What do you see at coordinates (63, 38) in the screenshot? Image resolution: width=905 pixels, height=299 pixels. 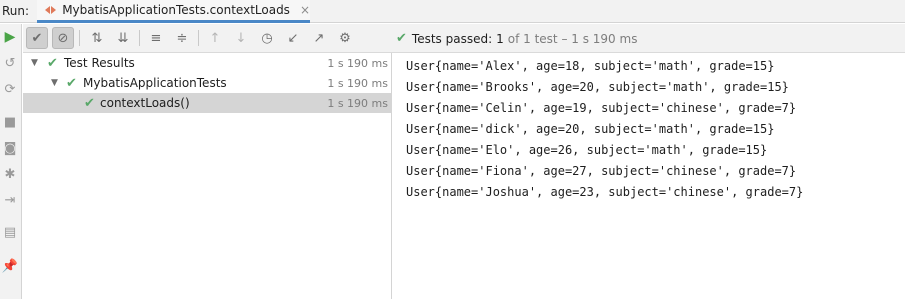 I see `show-ignored-icon: ⊘` at bounding box center [63, 38].